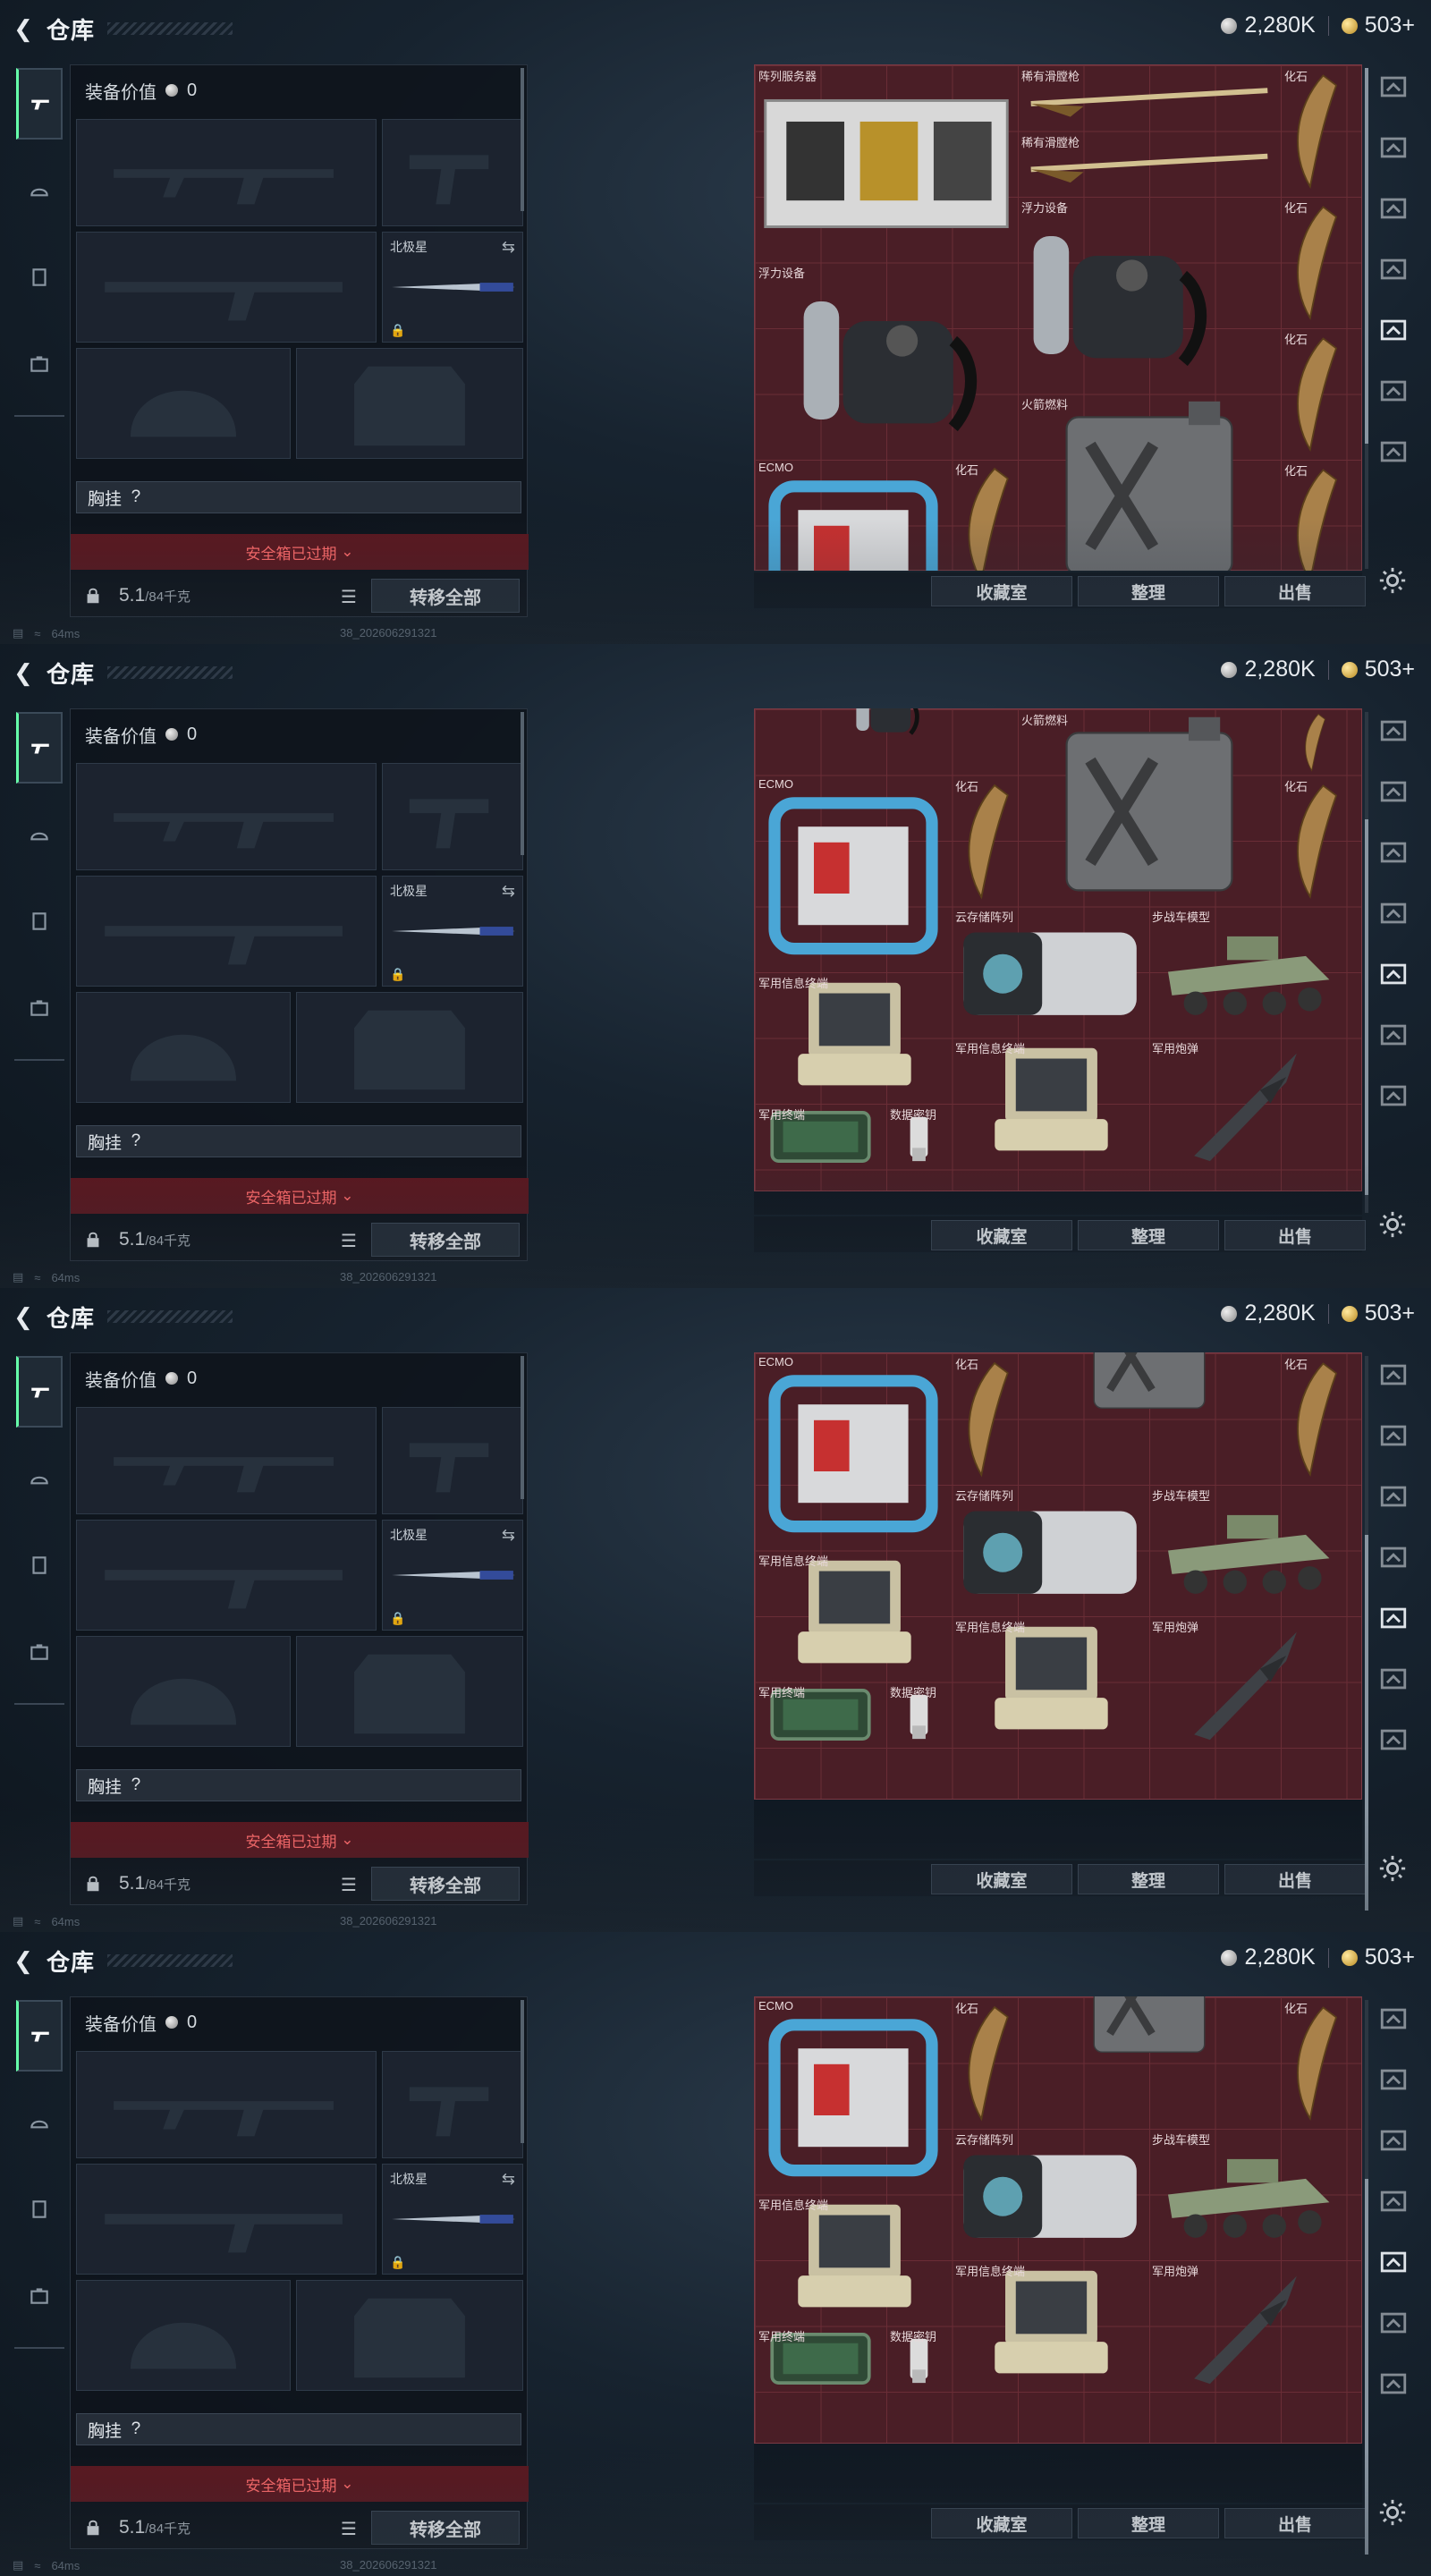  I want to click on storage-item-mil_terminal: 军用终端, so click(821, 1137).